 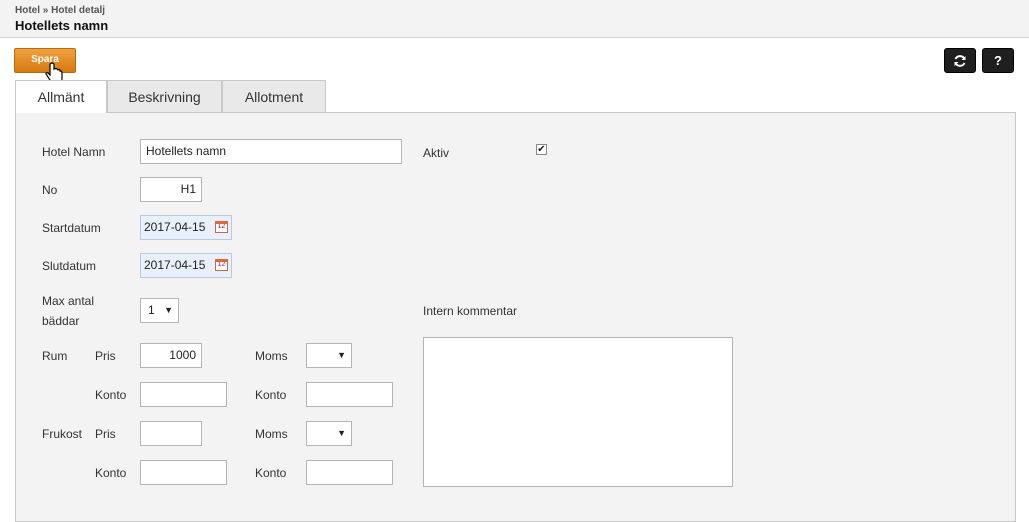 I want to click on frukost-pris-input, so click(x=171, y=433).